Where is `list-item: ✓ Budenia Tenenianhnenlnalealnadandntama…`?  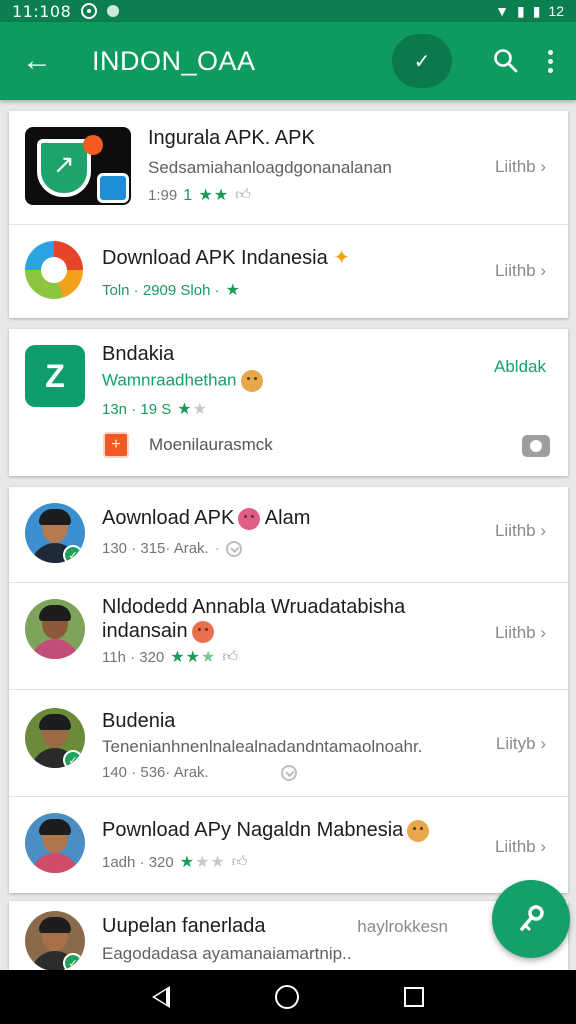 list-item: ✓ Budenia Tenenianhnenlnalealnadandntama… is located at coordinates (288, 743).